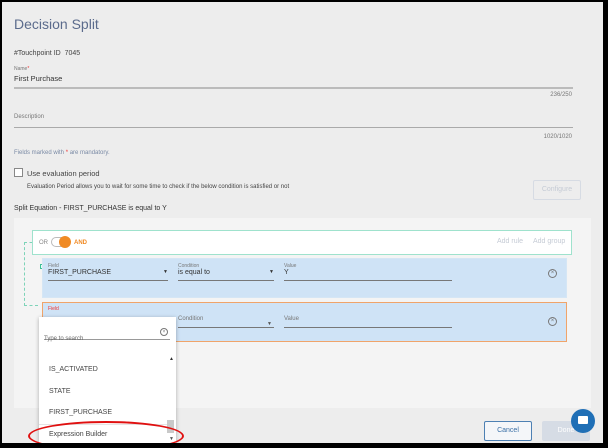 Image resolution: width=608 pixels, height=448 pixels. Describe the element at coordinates (80, 272) in the screenshot. I see `field-value: FIRST_PURCHASE` at that location.